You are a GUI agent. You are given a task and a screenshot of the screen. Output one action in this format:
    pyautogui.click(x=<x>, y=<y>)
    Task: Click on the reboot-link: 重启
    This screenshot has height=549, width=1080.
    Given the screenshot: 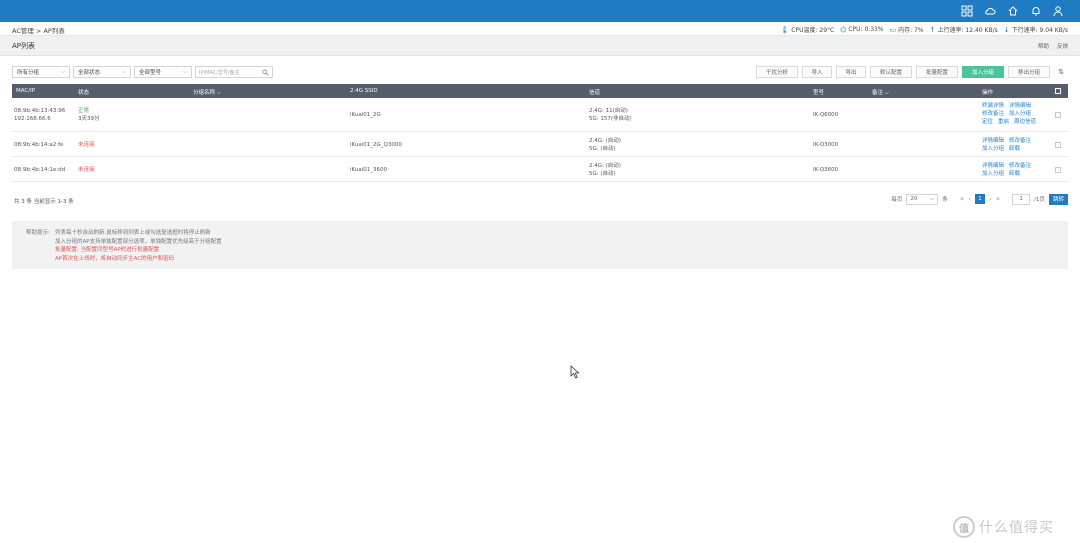 What is the action you would take?
    pyautogui.click(x=1003, y=122)
    